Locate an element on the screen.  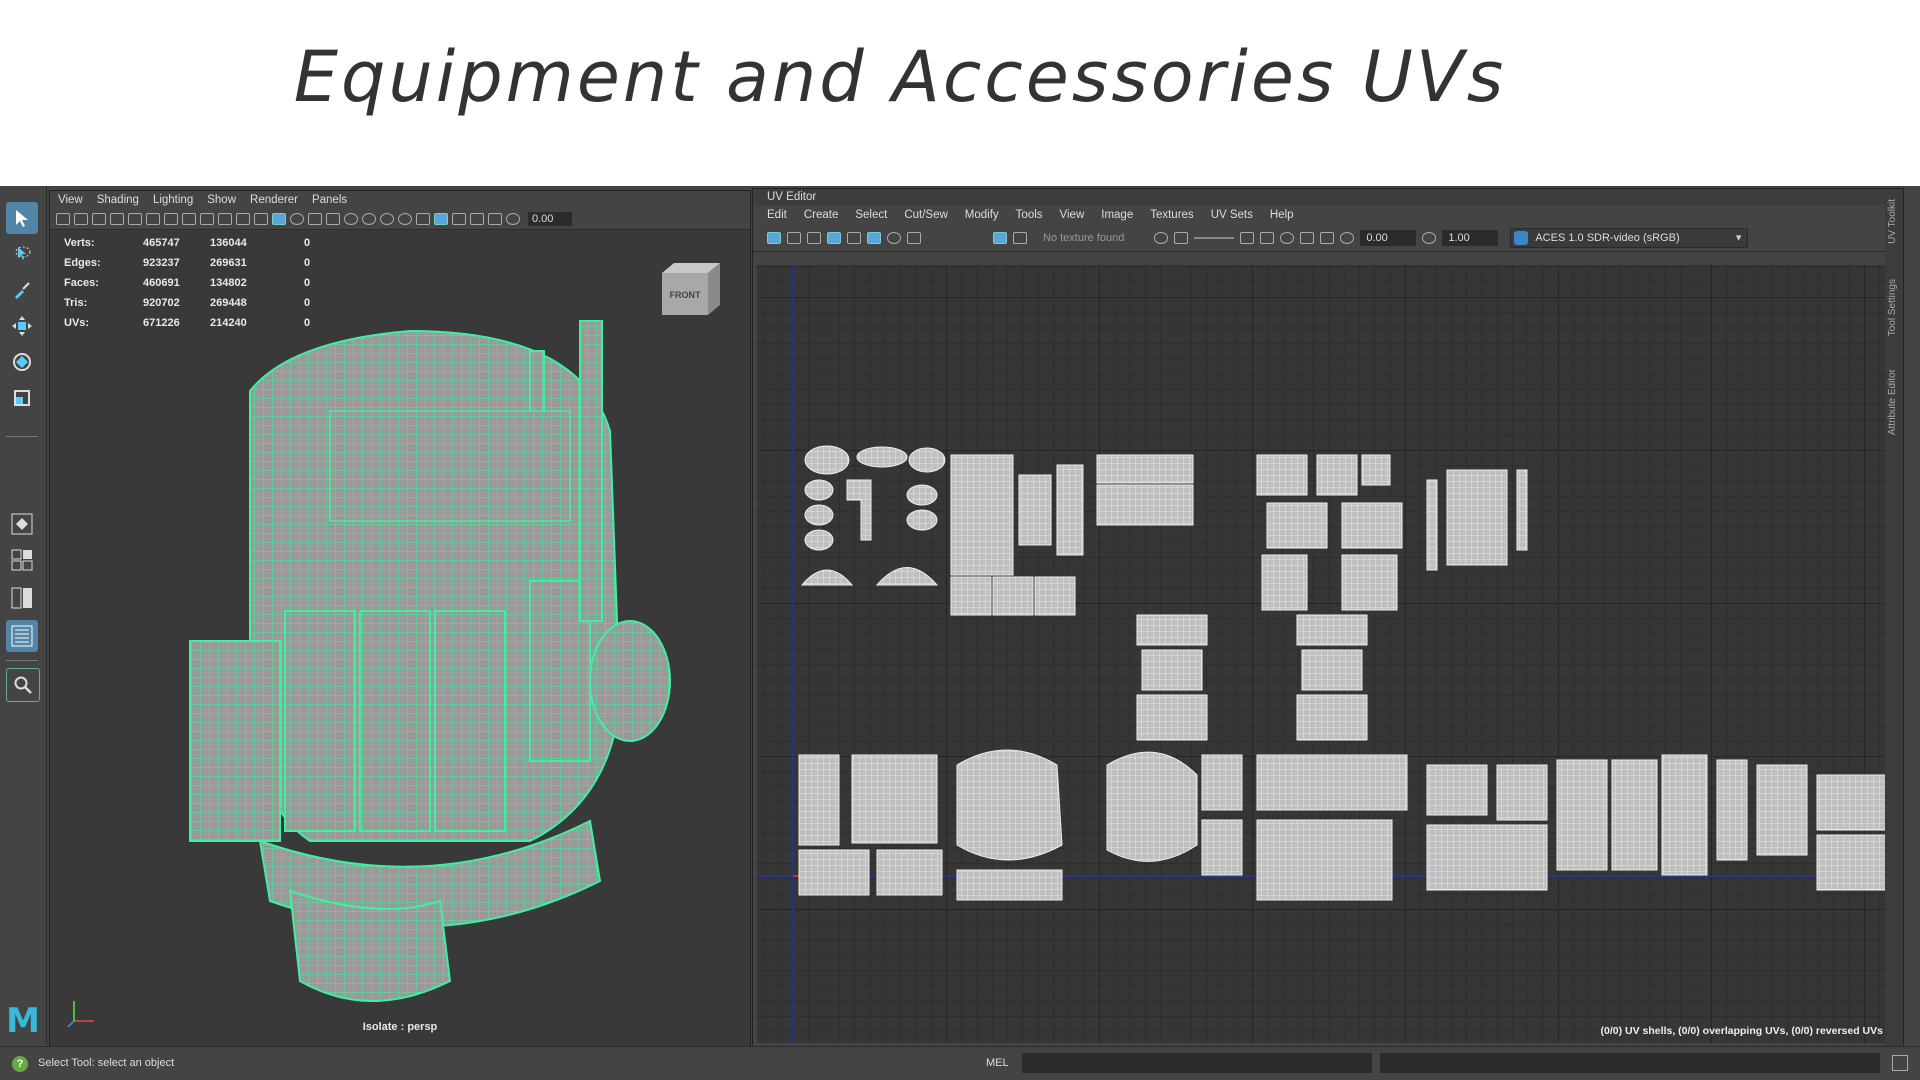
uv-frame-all-icon is located at coordinates (1247, 238).